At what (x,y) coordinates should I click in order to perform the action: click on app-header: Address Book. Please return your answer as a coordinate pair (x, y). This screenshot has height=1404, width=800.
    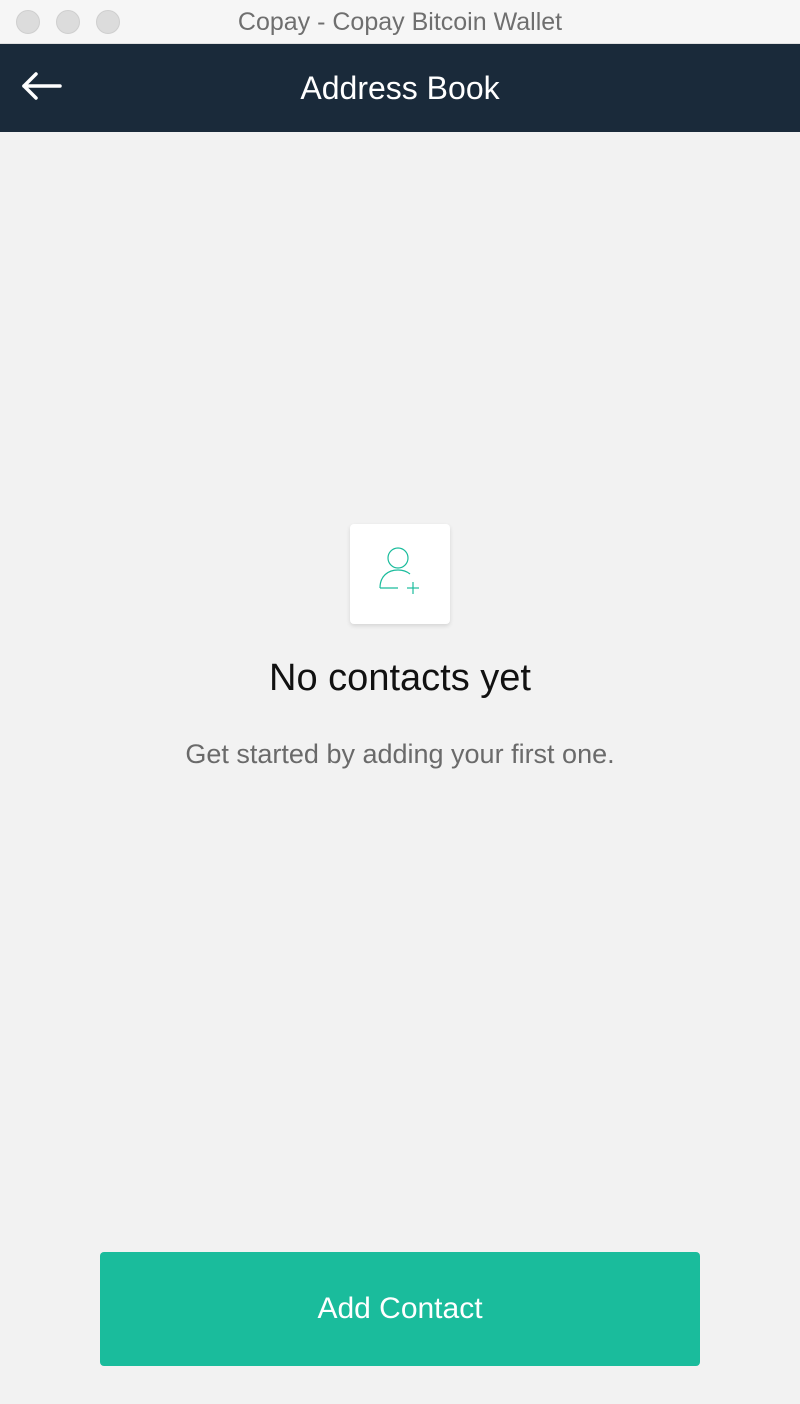
    Looking at the image, I should click on (400, 88).